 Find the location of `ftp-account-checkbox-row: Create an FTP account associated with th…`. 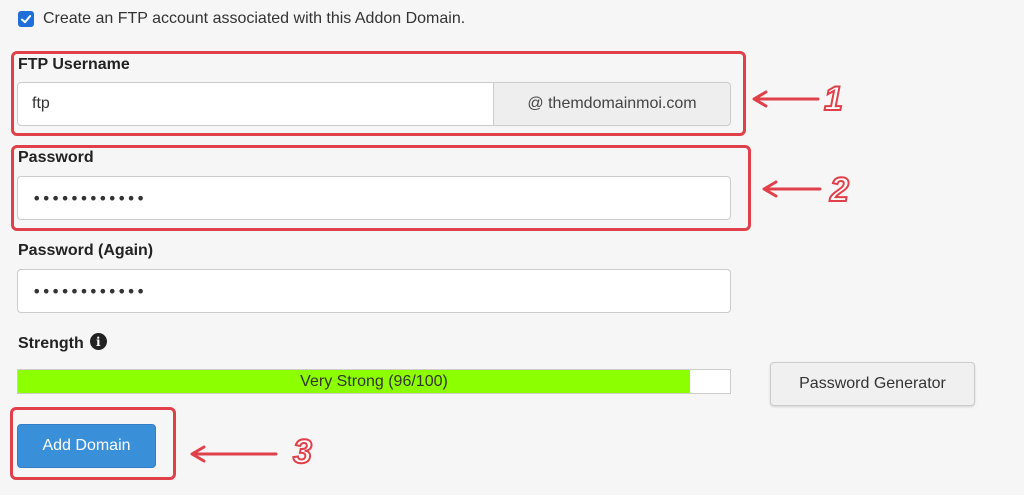

ftp-account-checkbox-row: Create an FTP account associated with th… is located at coordinates (241, 19).